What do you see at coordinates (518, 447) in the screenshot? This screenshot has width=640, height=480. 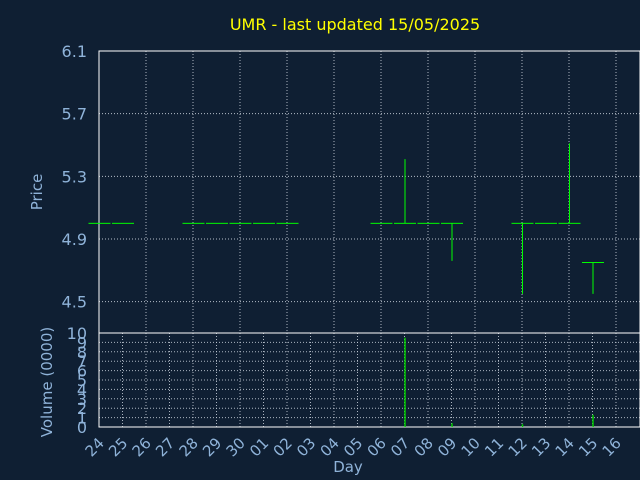 I see `day-tick-label: 12` at bounding box center [518, 447].